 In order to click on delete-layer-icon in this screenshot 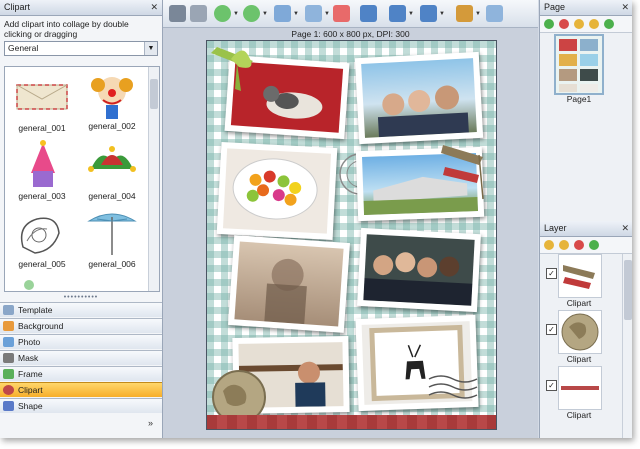, I will do `click(579, 245)`.